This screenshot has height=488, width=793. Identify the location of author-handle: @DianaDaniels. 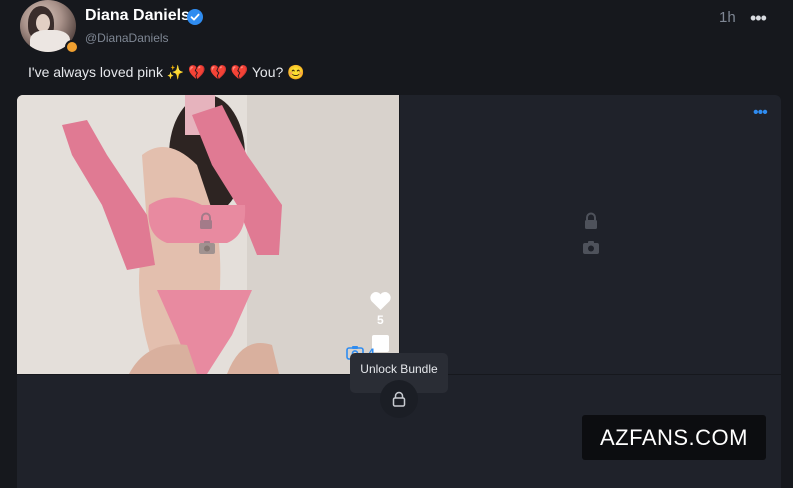
(127, 38).